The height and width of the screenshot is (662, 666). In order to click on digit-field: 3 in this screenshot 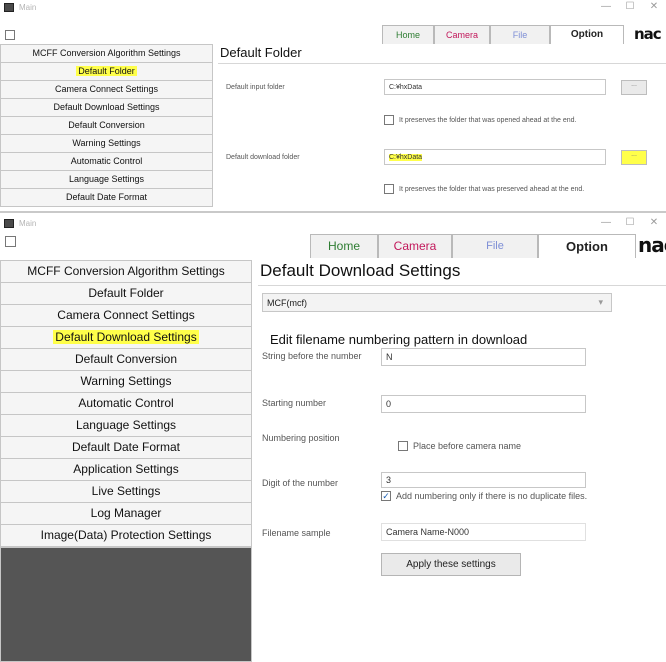, I will do `click(483, 480)`.